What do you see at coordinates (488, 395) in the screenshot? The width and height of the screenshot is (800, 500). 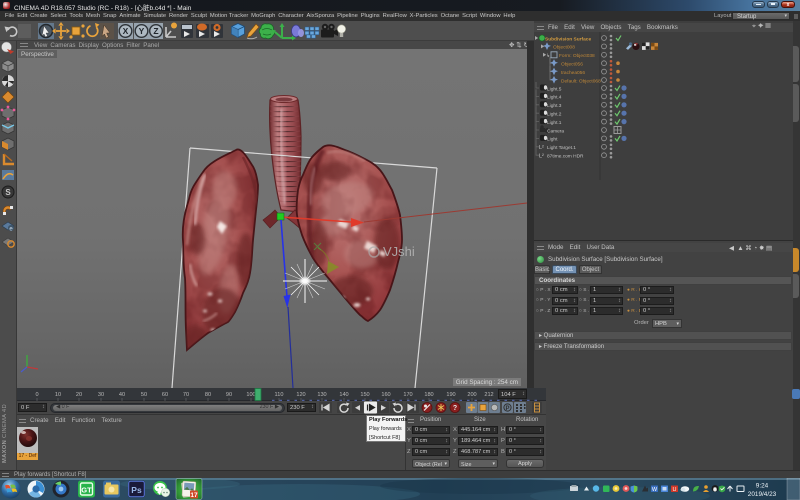 I see `svg-text: 212` at bounding box center [488, 395].